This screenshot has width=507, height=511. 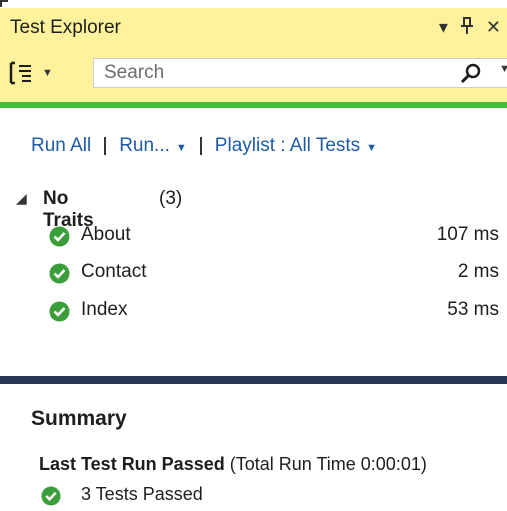 I want to click on test-name: About, so click(x=106, y=234).